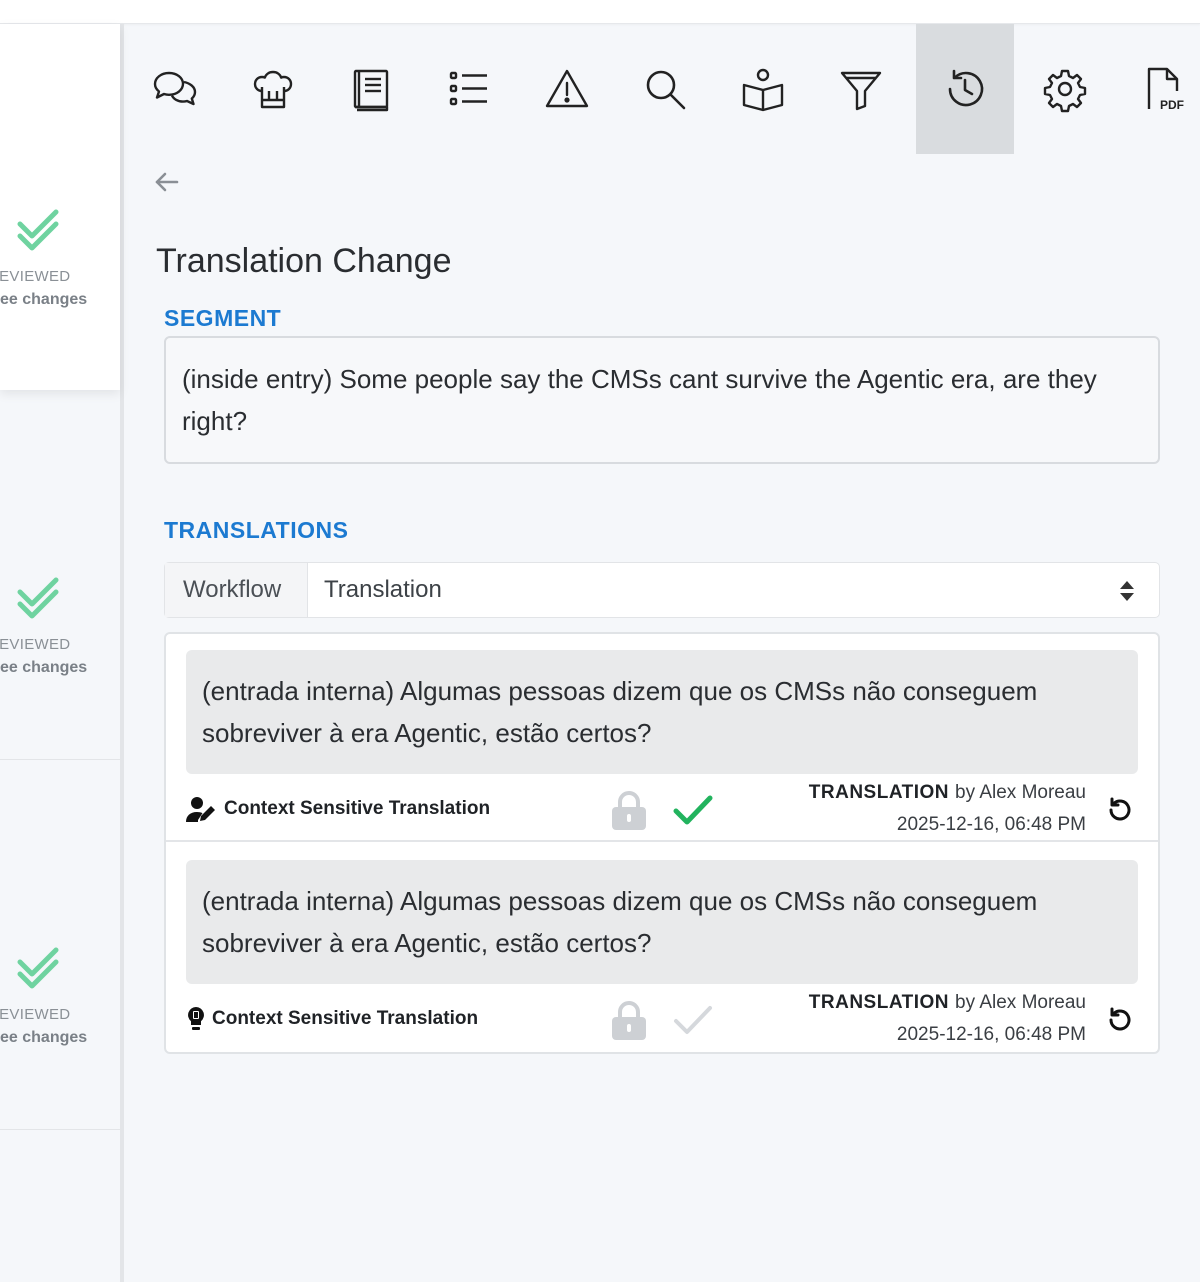  What do you see at coordinates (1127, 591) in the screenshot?
I see `sort-arrows-icon` at bounding box center [1127, 591].